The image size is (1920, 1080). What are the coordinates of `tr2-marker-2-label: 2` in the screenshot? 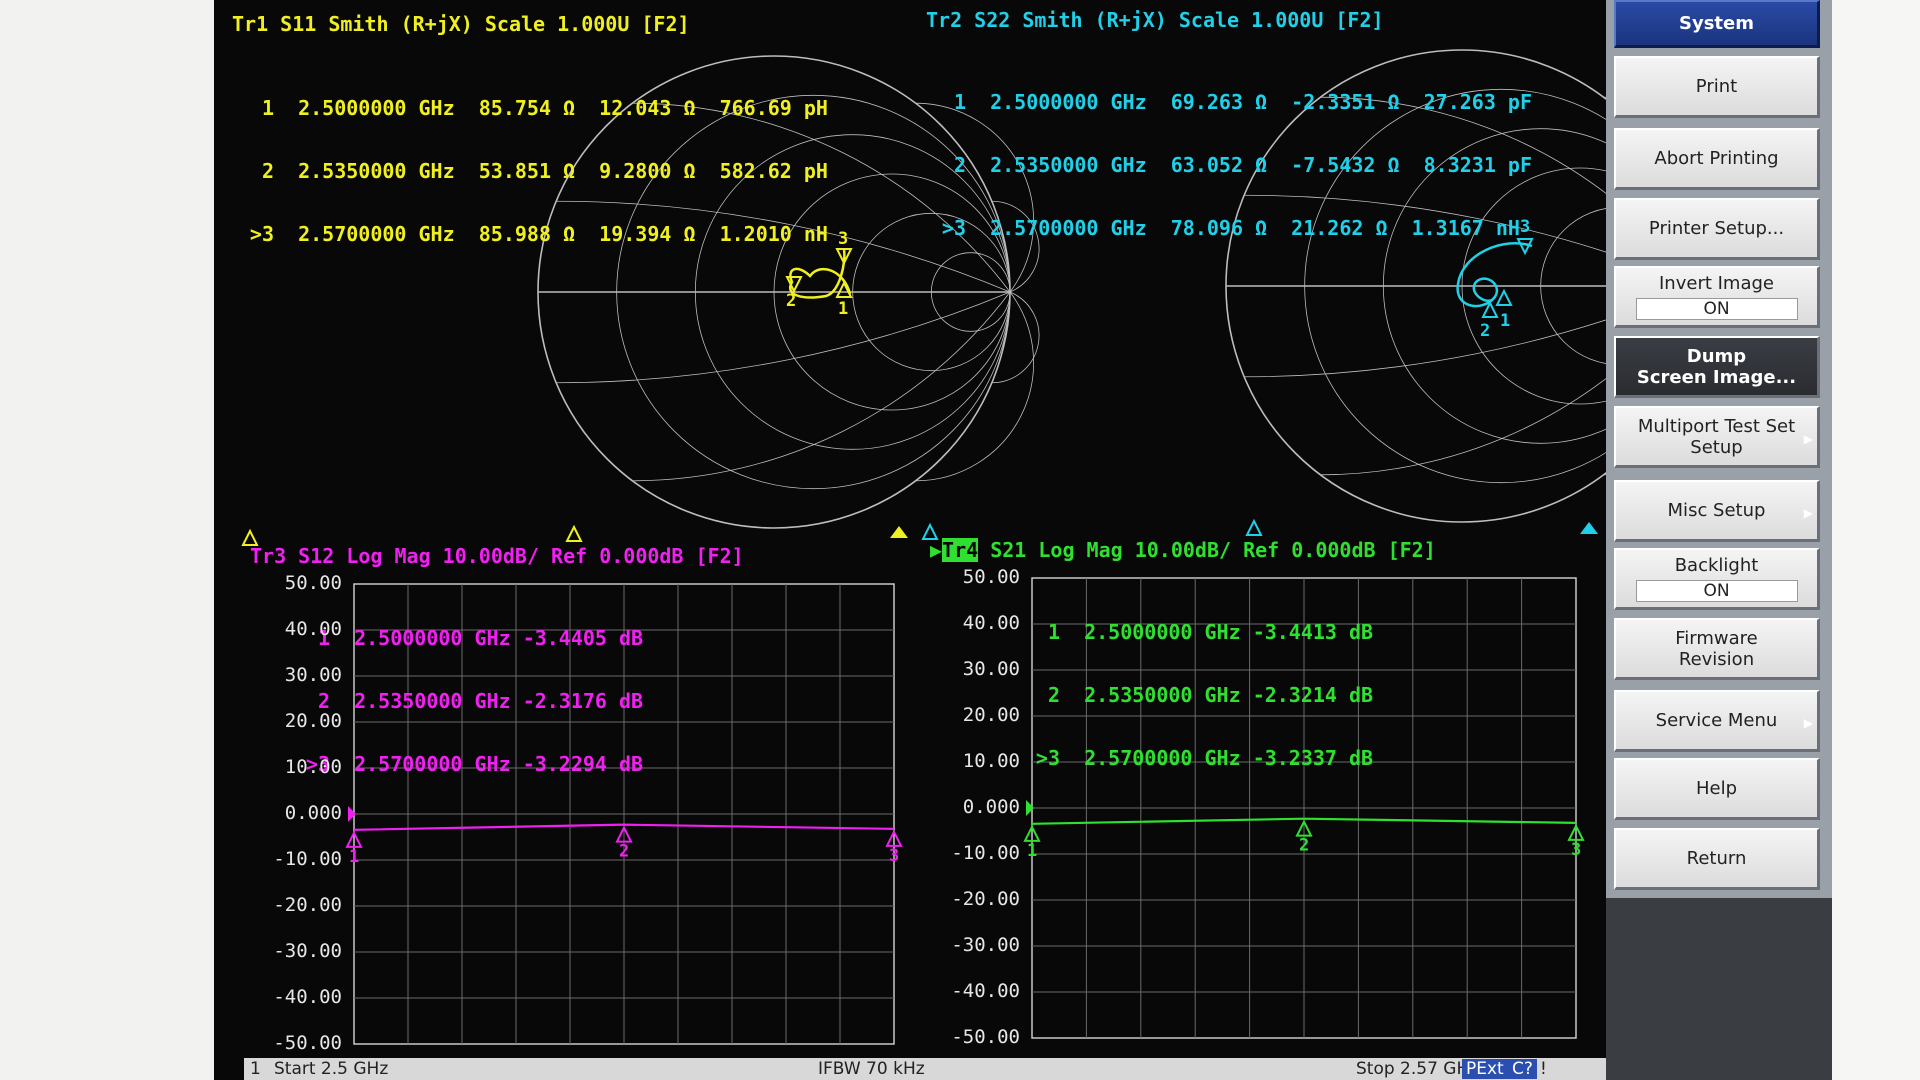 It's located at (1485, 331).